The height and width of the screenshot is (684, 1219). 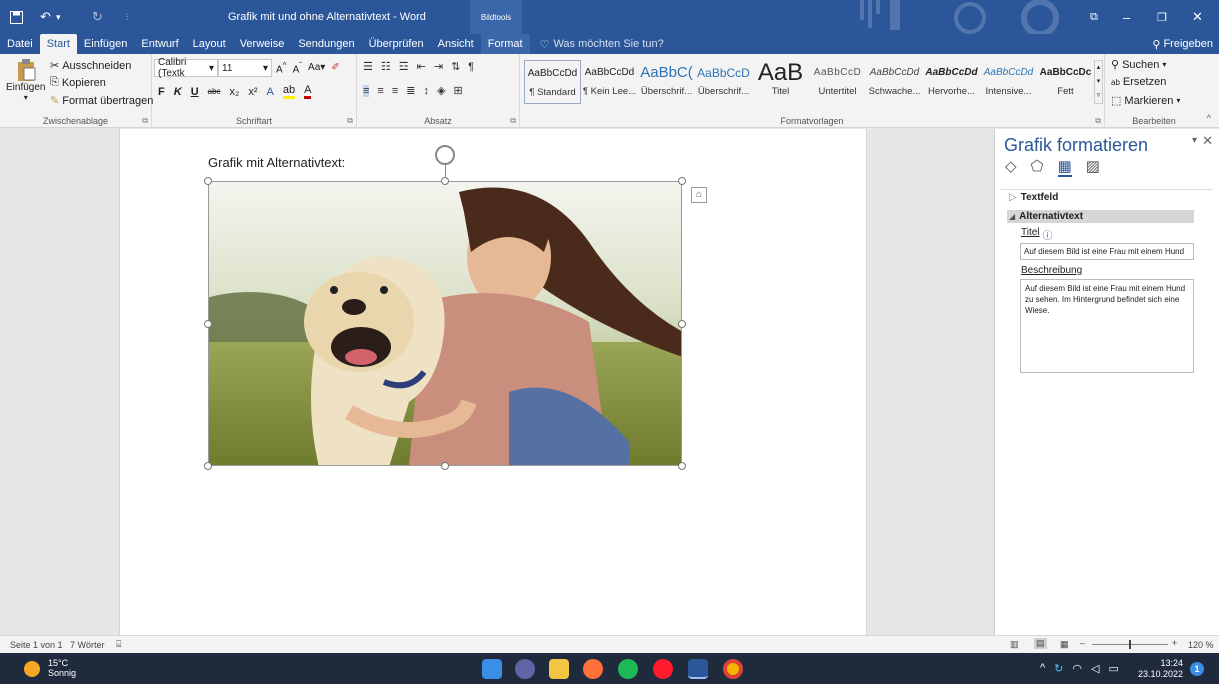 What do you see at coordinates (682, 324) in the screenshot?
I see `resize-handle-right` at bounding box center [682, 324].